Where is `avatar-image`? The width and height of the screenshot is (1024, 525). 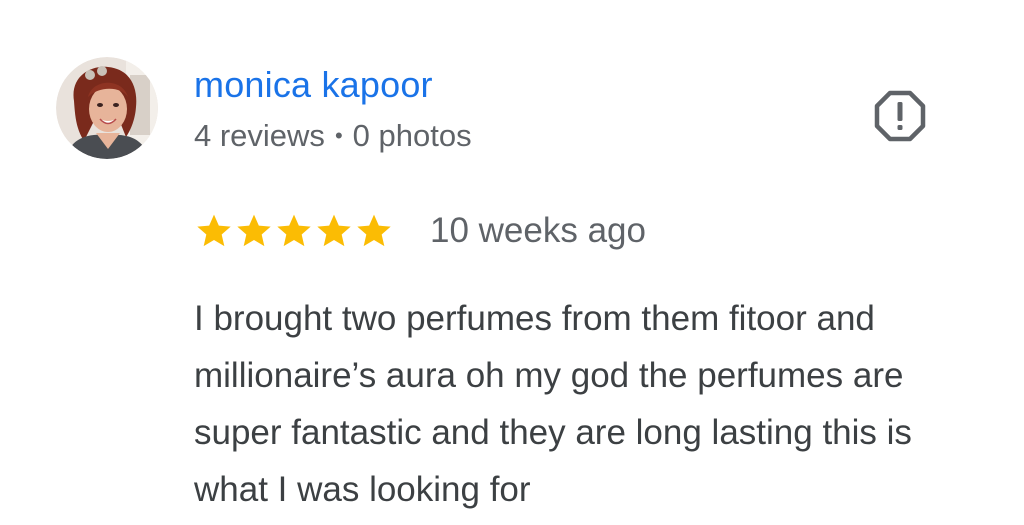 avatar-image is located at coordinates (107, 108).